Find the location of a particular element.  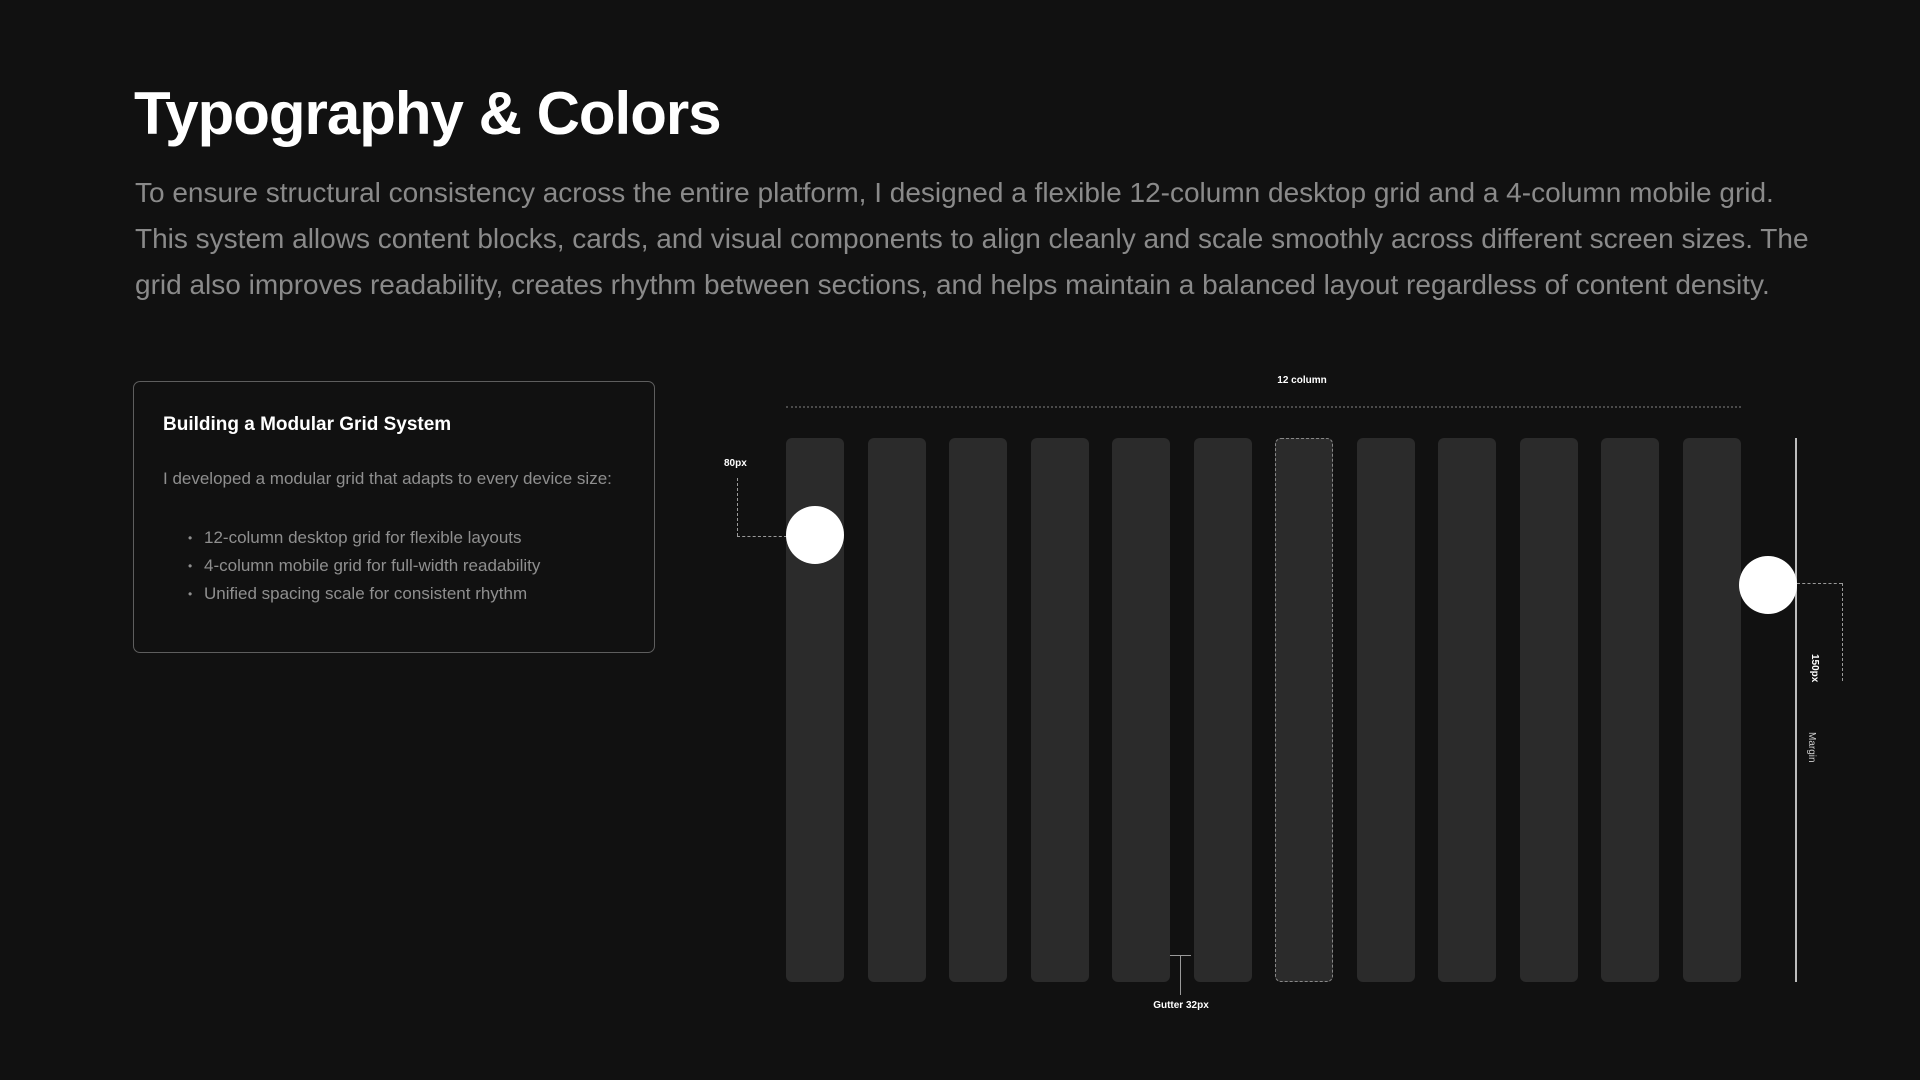

margin-marker-circle is located at coordinates (1768, 585).